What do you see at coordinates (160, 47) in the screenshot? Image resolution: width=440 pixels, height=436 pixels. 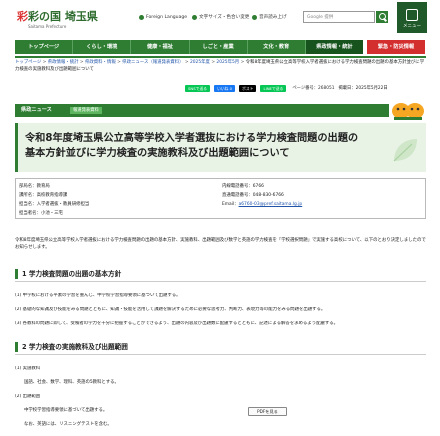 I see `nav-item-health: 健康・福祉` at bounding box center [160, 47].